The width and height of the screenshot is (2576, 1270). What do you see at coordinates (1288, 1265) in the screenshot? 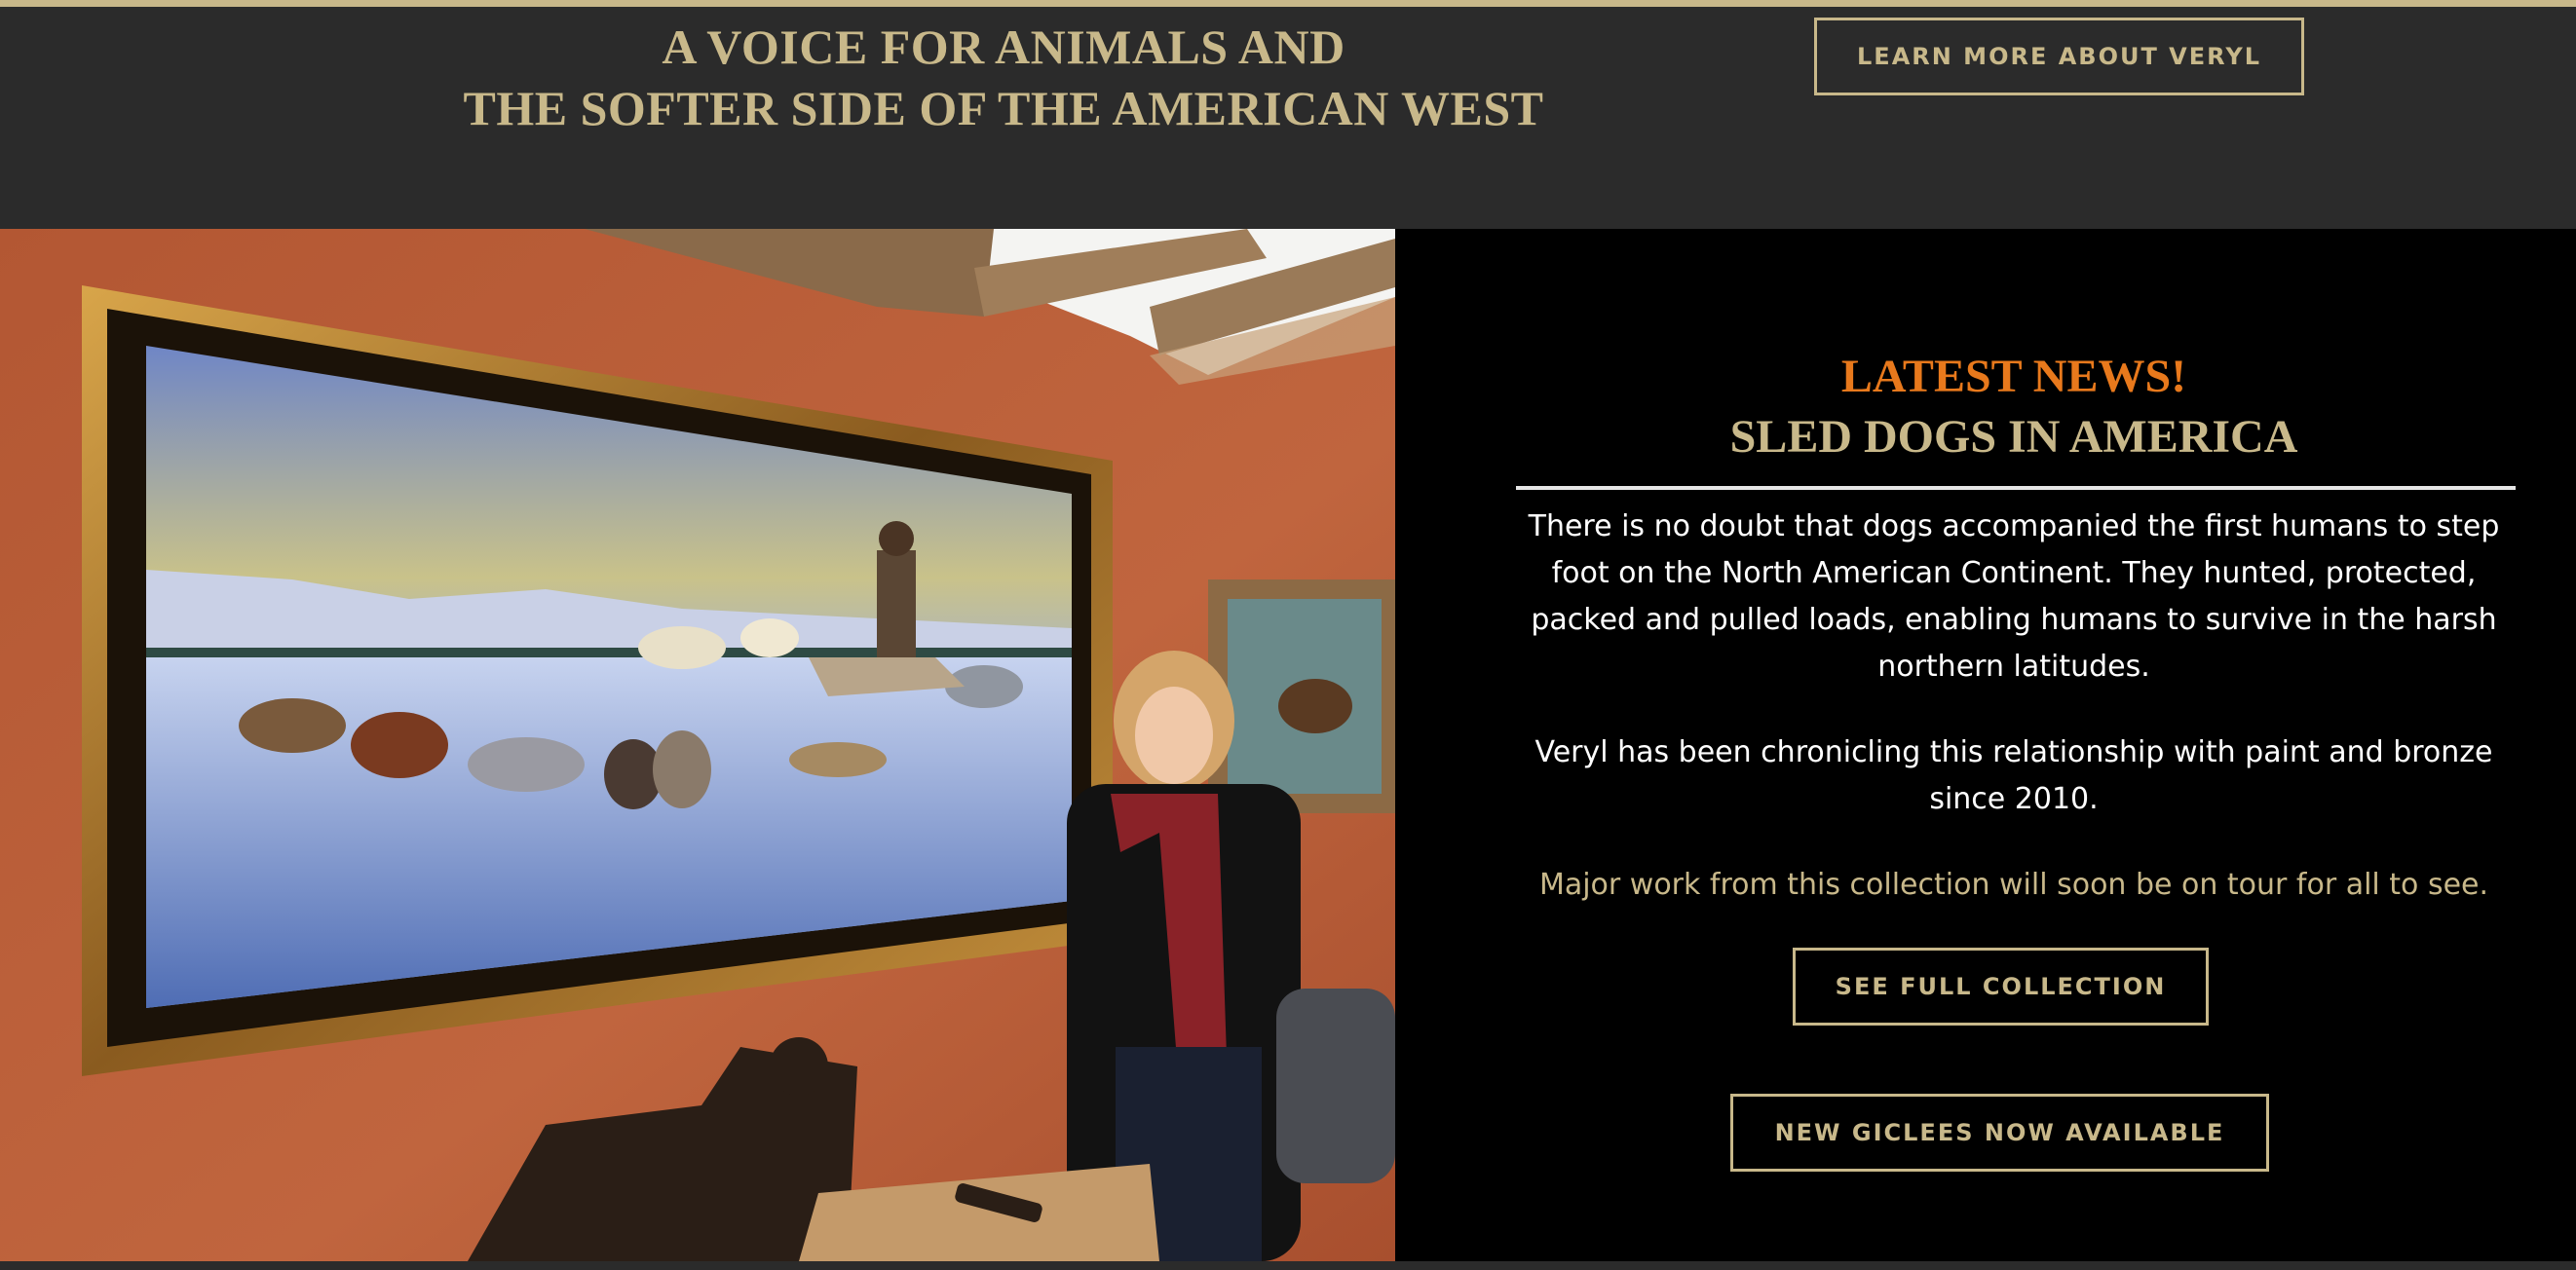
I see `bottom-strip` at bounding box center [1288, 1265].